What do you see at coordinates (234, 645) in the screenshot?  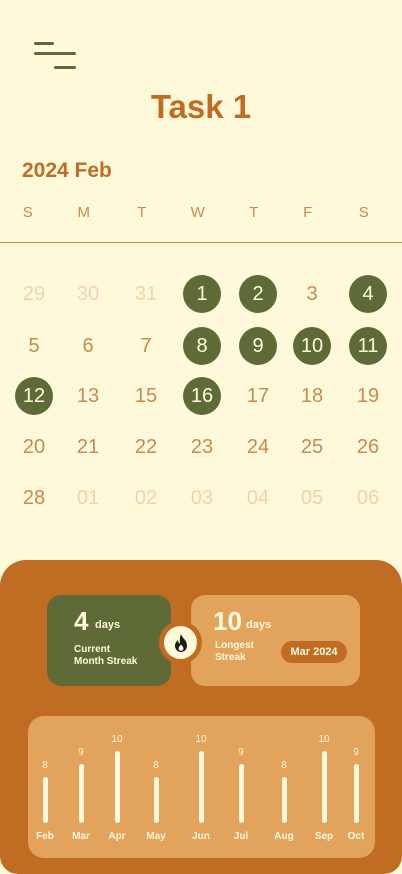 I see `longest-streak-label-line1: Longest` at bounding box center [234, 645].